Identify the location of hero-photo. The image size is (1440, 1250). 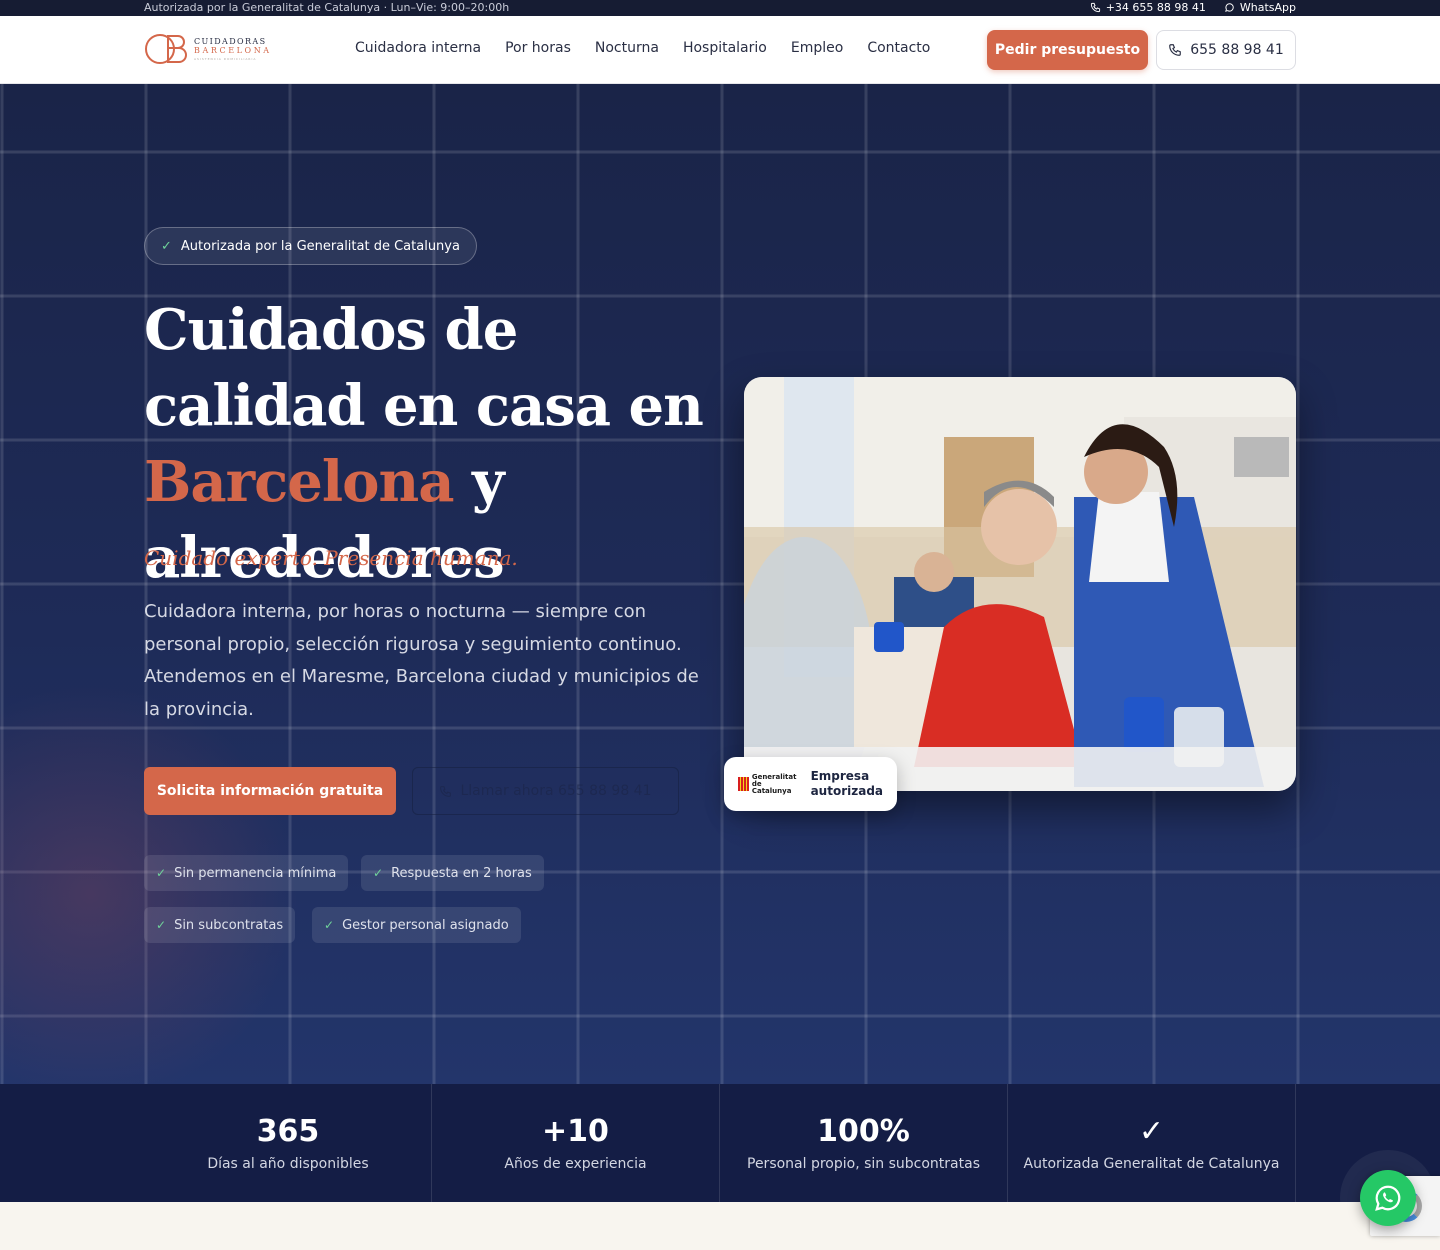
(1020, 584).